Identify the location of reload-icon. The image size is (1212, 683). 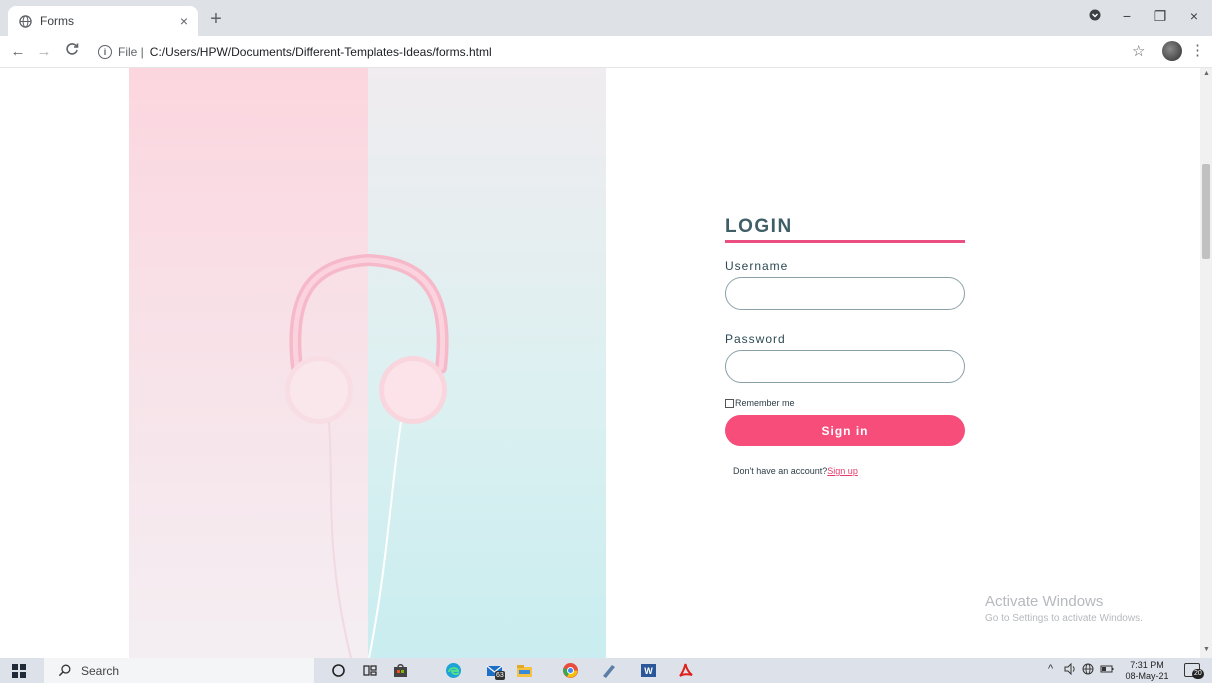
(72, 49).